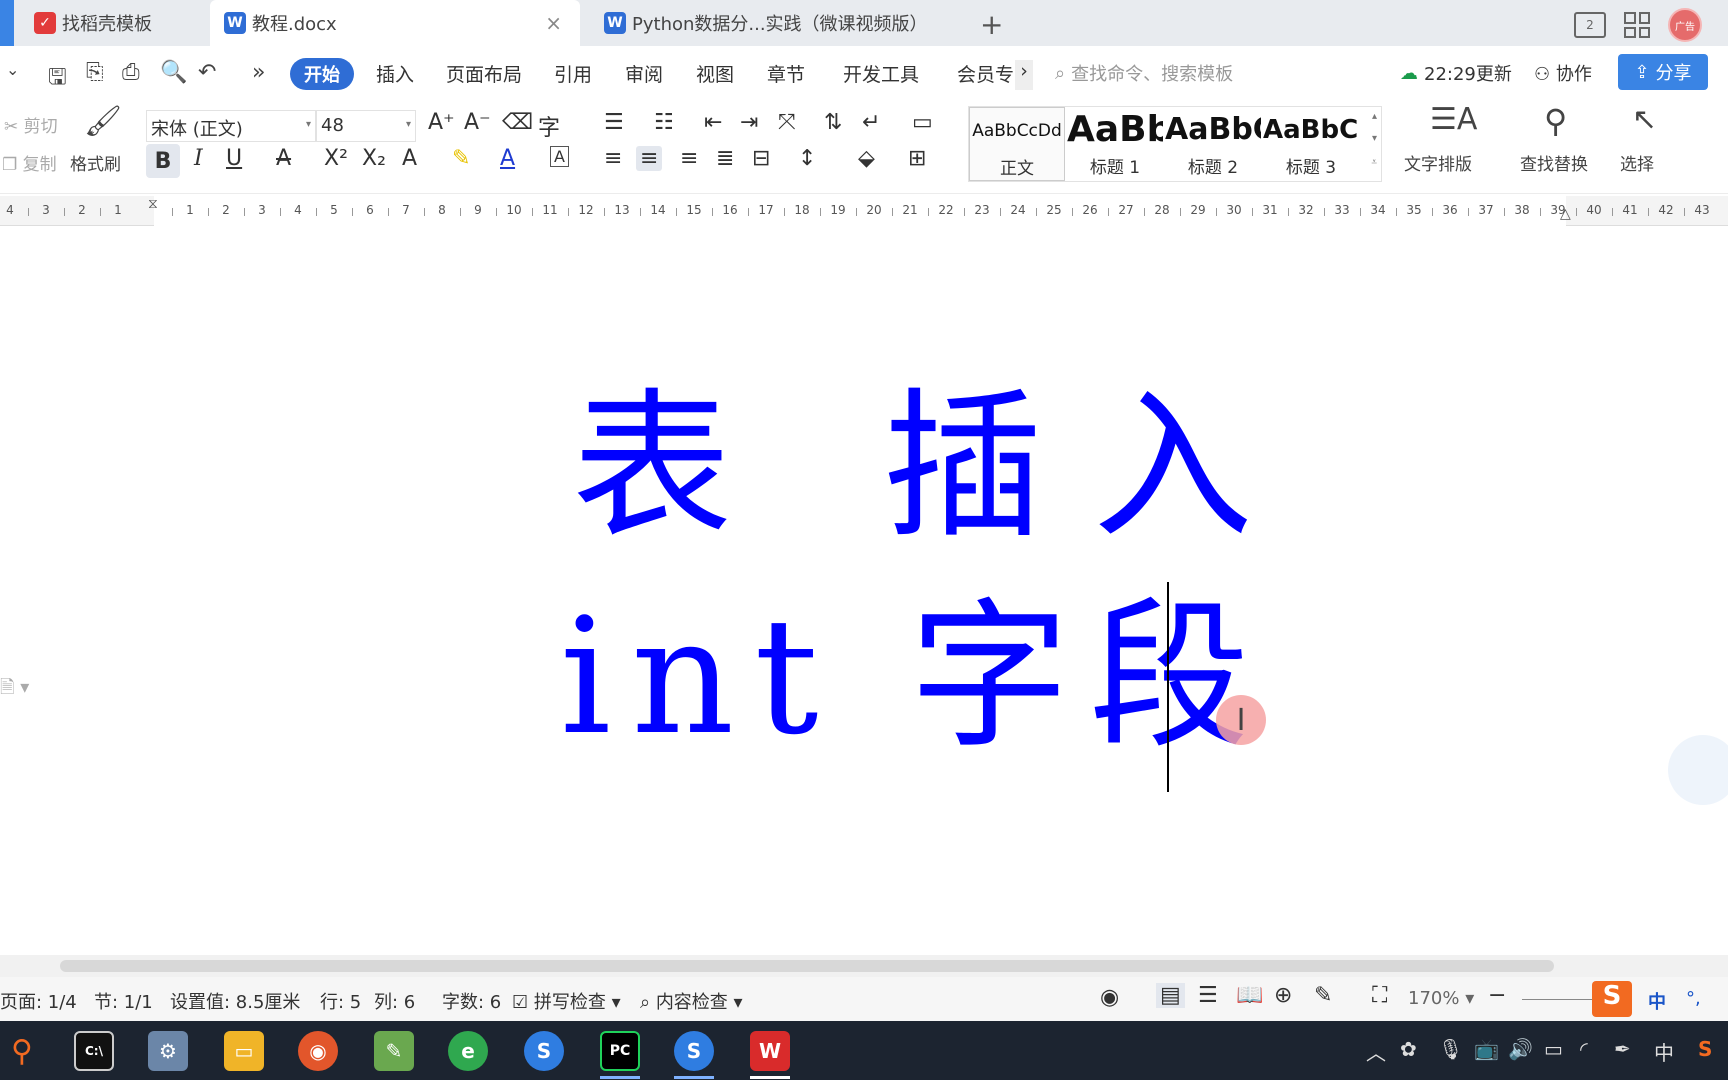  What do you see at coordinates (517, 122) in the screenshot?
I see `clear-format-icon: ⌫` at bounding box center [517, 122].